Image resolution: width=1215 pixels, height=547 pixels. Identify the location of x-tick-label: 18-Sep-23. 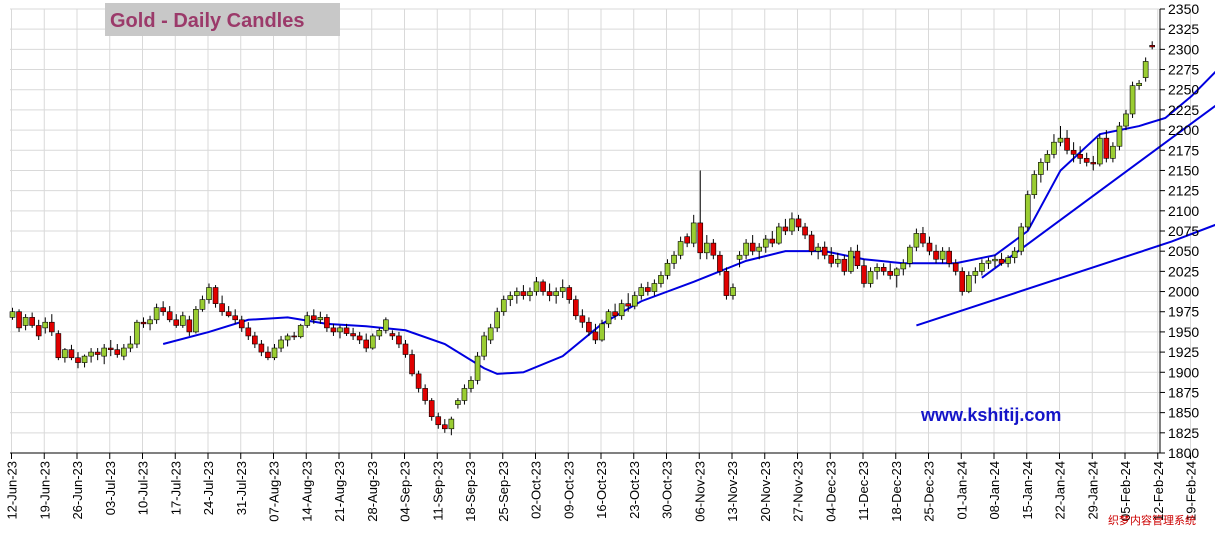
(470, 491).